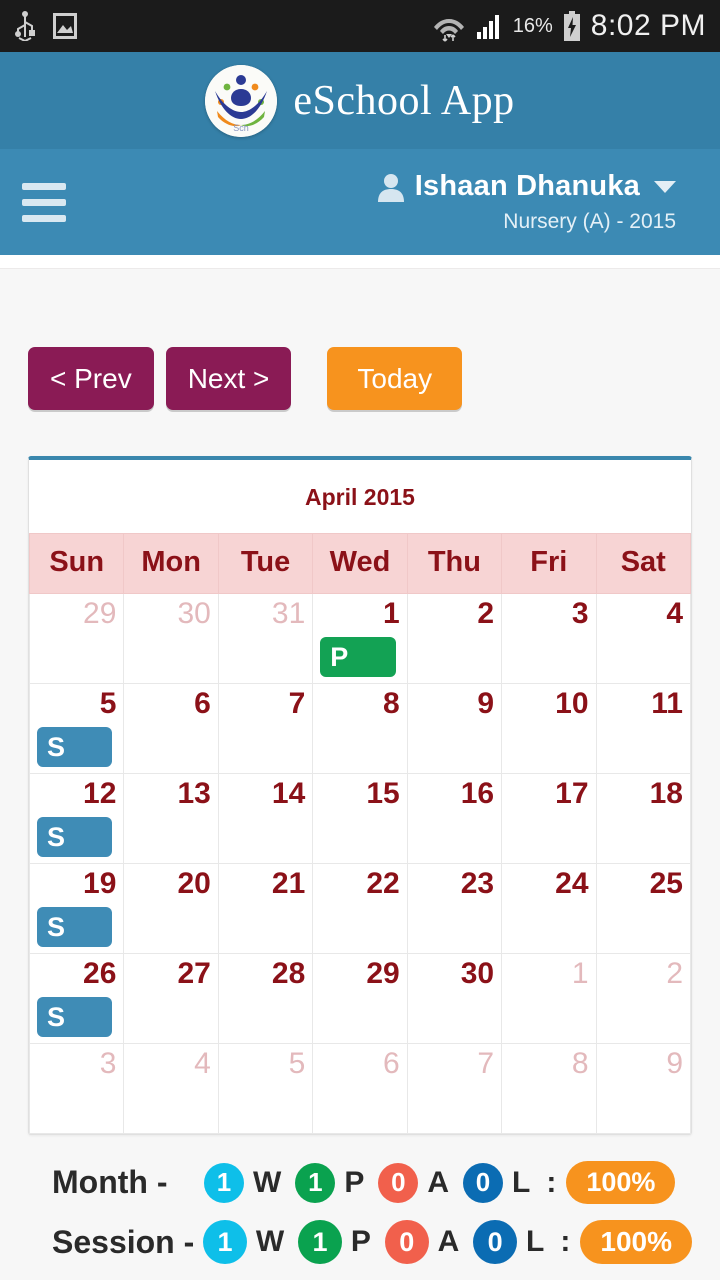  Describe the element at coordinates (265, 908) in the screenshot. I see `calendar-day-cell: 21` at that location.